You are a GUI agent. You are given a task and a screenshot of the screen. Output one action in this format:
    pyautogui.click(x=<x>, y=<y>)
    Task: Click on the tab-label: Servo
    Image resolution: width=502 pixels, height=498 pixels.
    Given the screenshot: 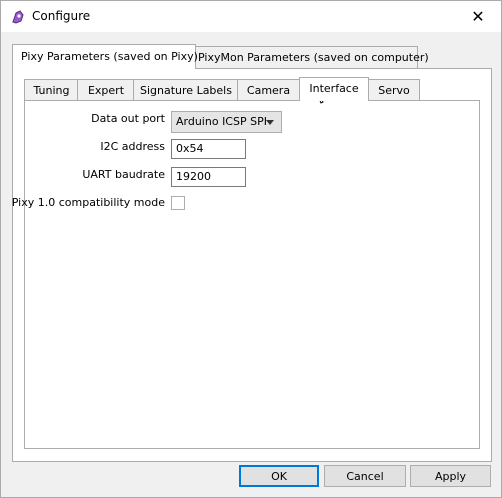 What is the action you would take?
    pyautogui.click(x=394, y=90)
    